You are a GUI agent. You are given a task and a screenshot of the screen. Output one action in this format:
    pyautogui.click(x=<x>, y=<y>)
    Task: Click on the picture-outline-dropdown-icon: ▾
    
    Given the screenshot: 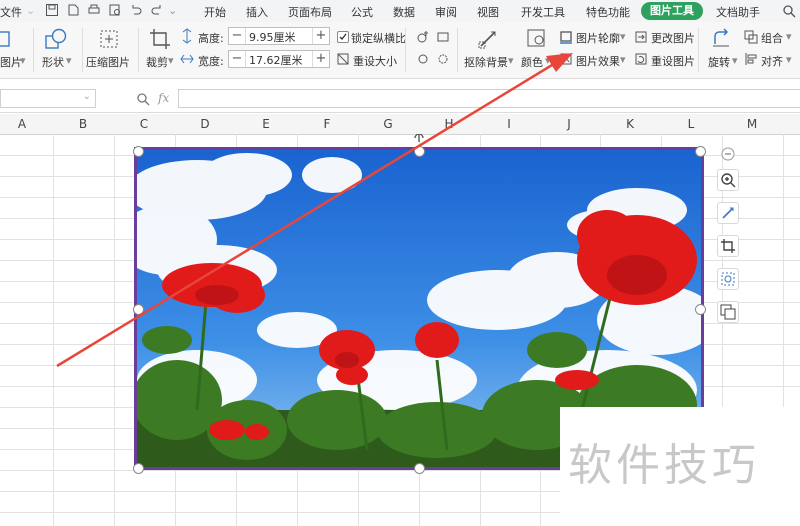 What is the action you would take?
    pyautogui.click(x=623, y=36)
    